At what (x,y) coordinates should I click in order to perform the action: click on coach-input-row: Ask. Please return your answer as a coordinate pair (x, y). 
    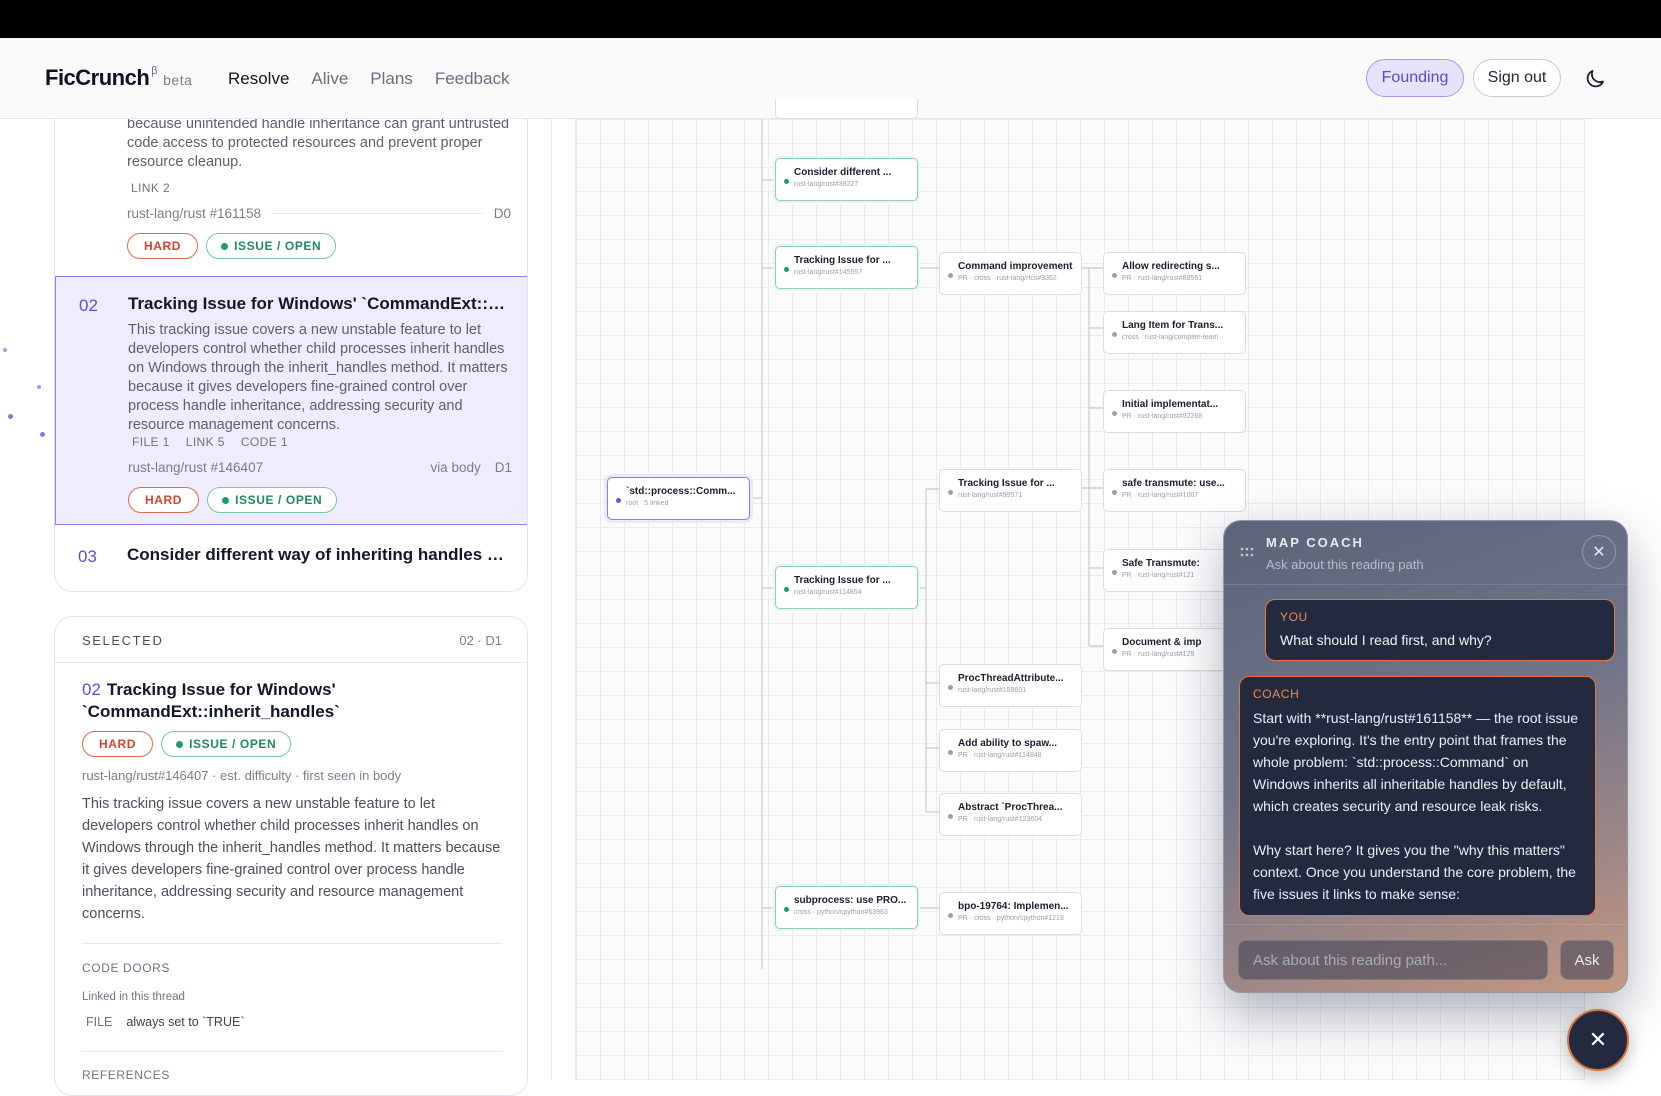
    Looking at the image, I should click on (1425, 958).